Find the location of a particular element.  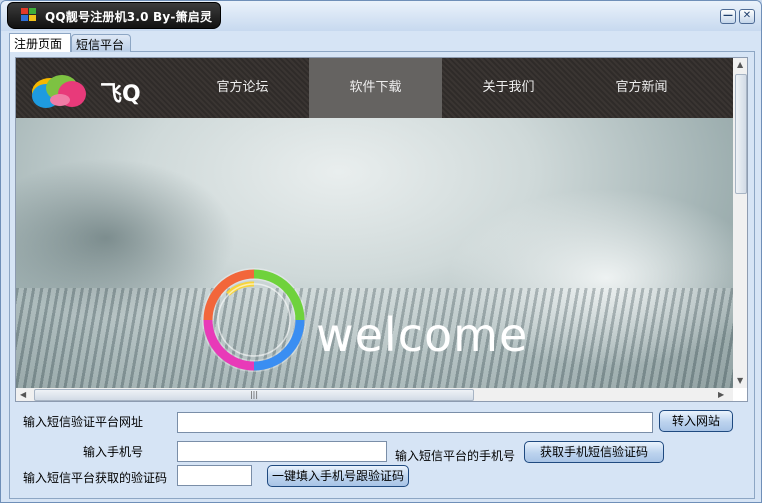

horizontal-scrollbar: ◀ ||| ▶ is located at coordinates (374, 394).